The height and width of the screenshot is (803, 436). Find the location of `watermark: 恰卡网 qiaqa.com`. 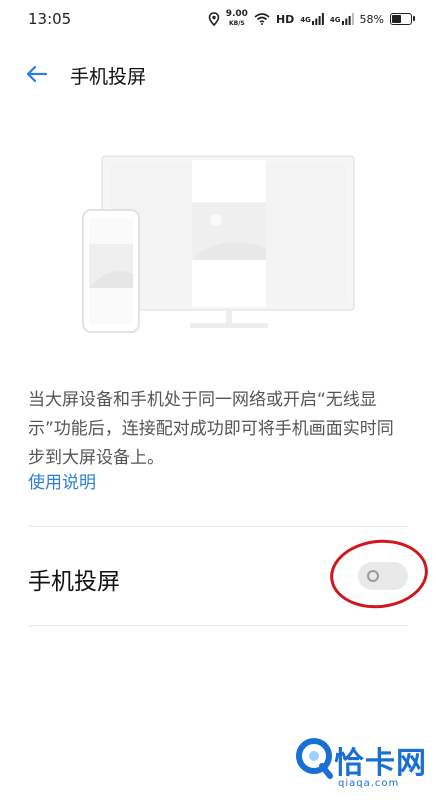

watermark: 恰卡网 qiaqa.com is located at coordinates (364, 768).